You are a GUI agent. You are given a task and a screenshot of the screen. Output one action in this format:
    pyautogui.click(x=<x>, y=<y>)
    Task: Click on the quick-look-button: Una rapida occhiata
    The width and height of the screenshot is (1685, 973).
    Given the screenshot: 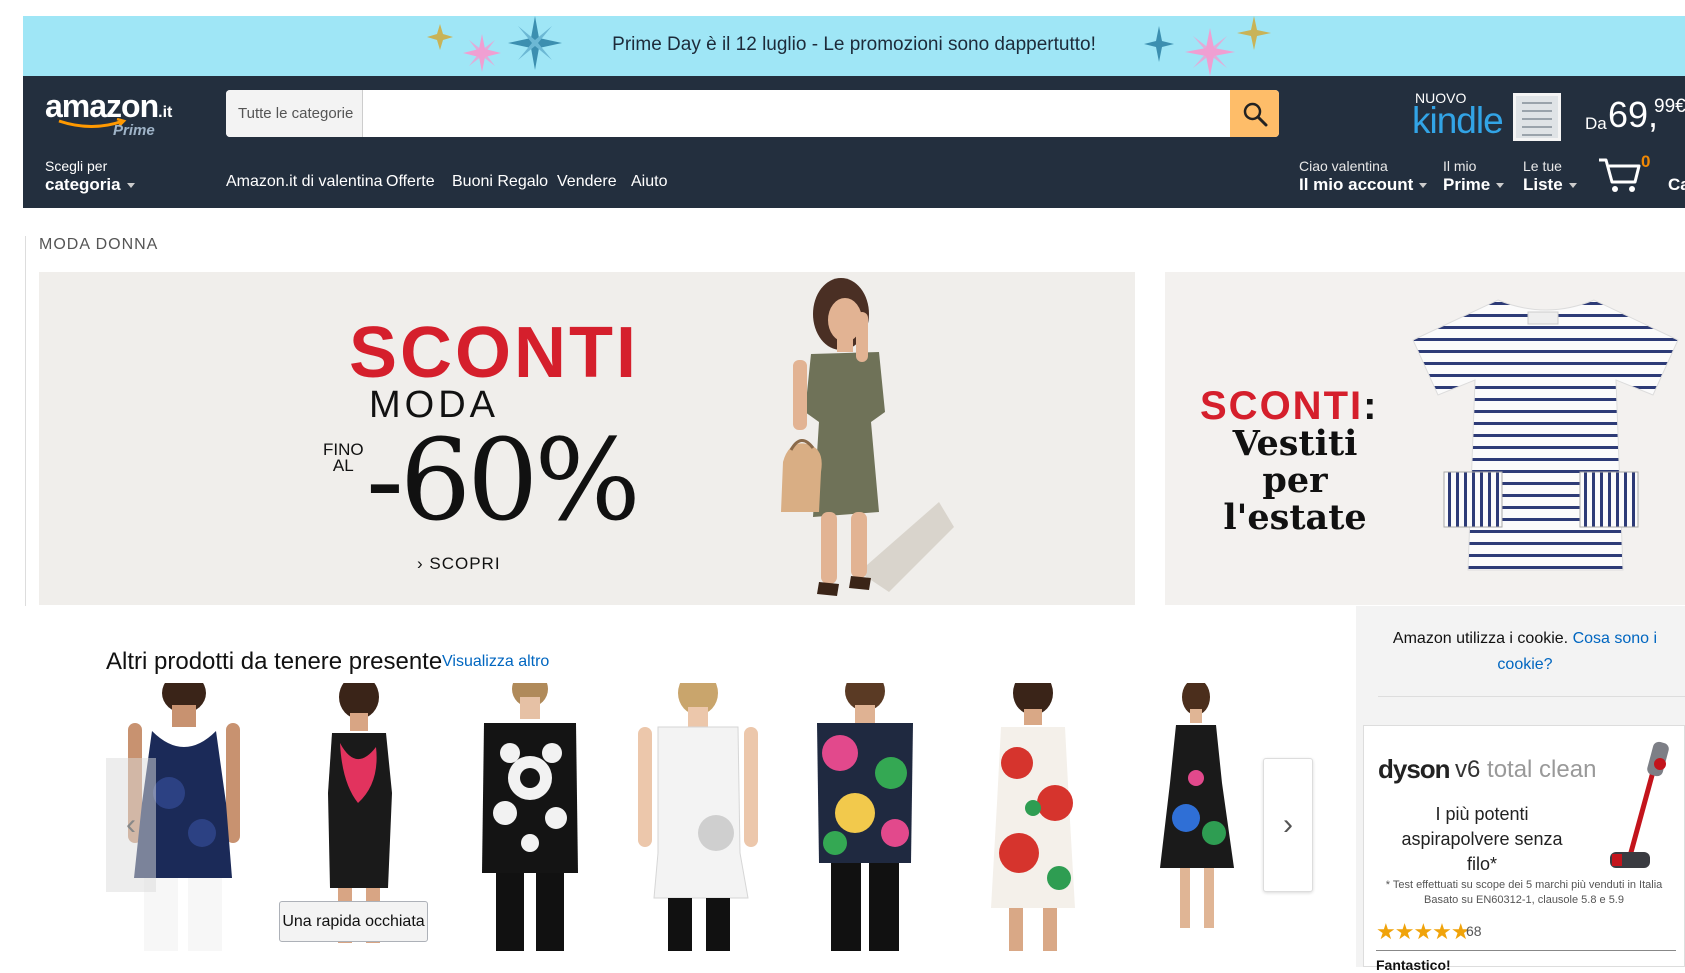 What is the action you would take?
    pyautogui.click(x=353, y=921)
    